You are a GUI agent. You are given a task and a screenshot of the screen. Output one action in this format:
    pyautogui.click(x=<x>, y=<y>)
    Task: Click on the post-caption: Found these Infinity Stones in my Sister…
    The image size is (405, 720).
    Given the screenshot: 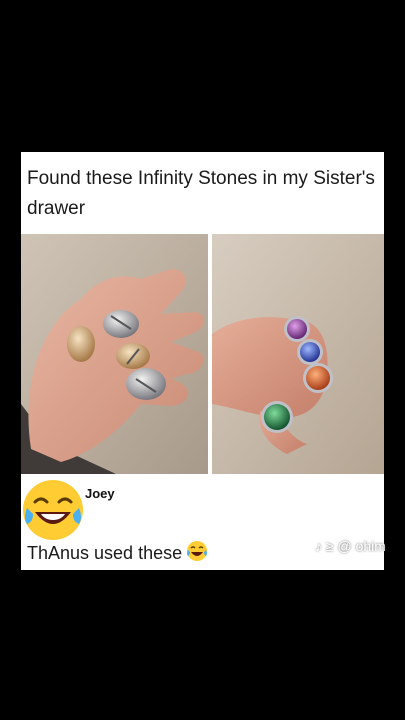 What is the action you would take?
    pyautogui.click(x=201, y=193)
    